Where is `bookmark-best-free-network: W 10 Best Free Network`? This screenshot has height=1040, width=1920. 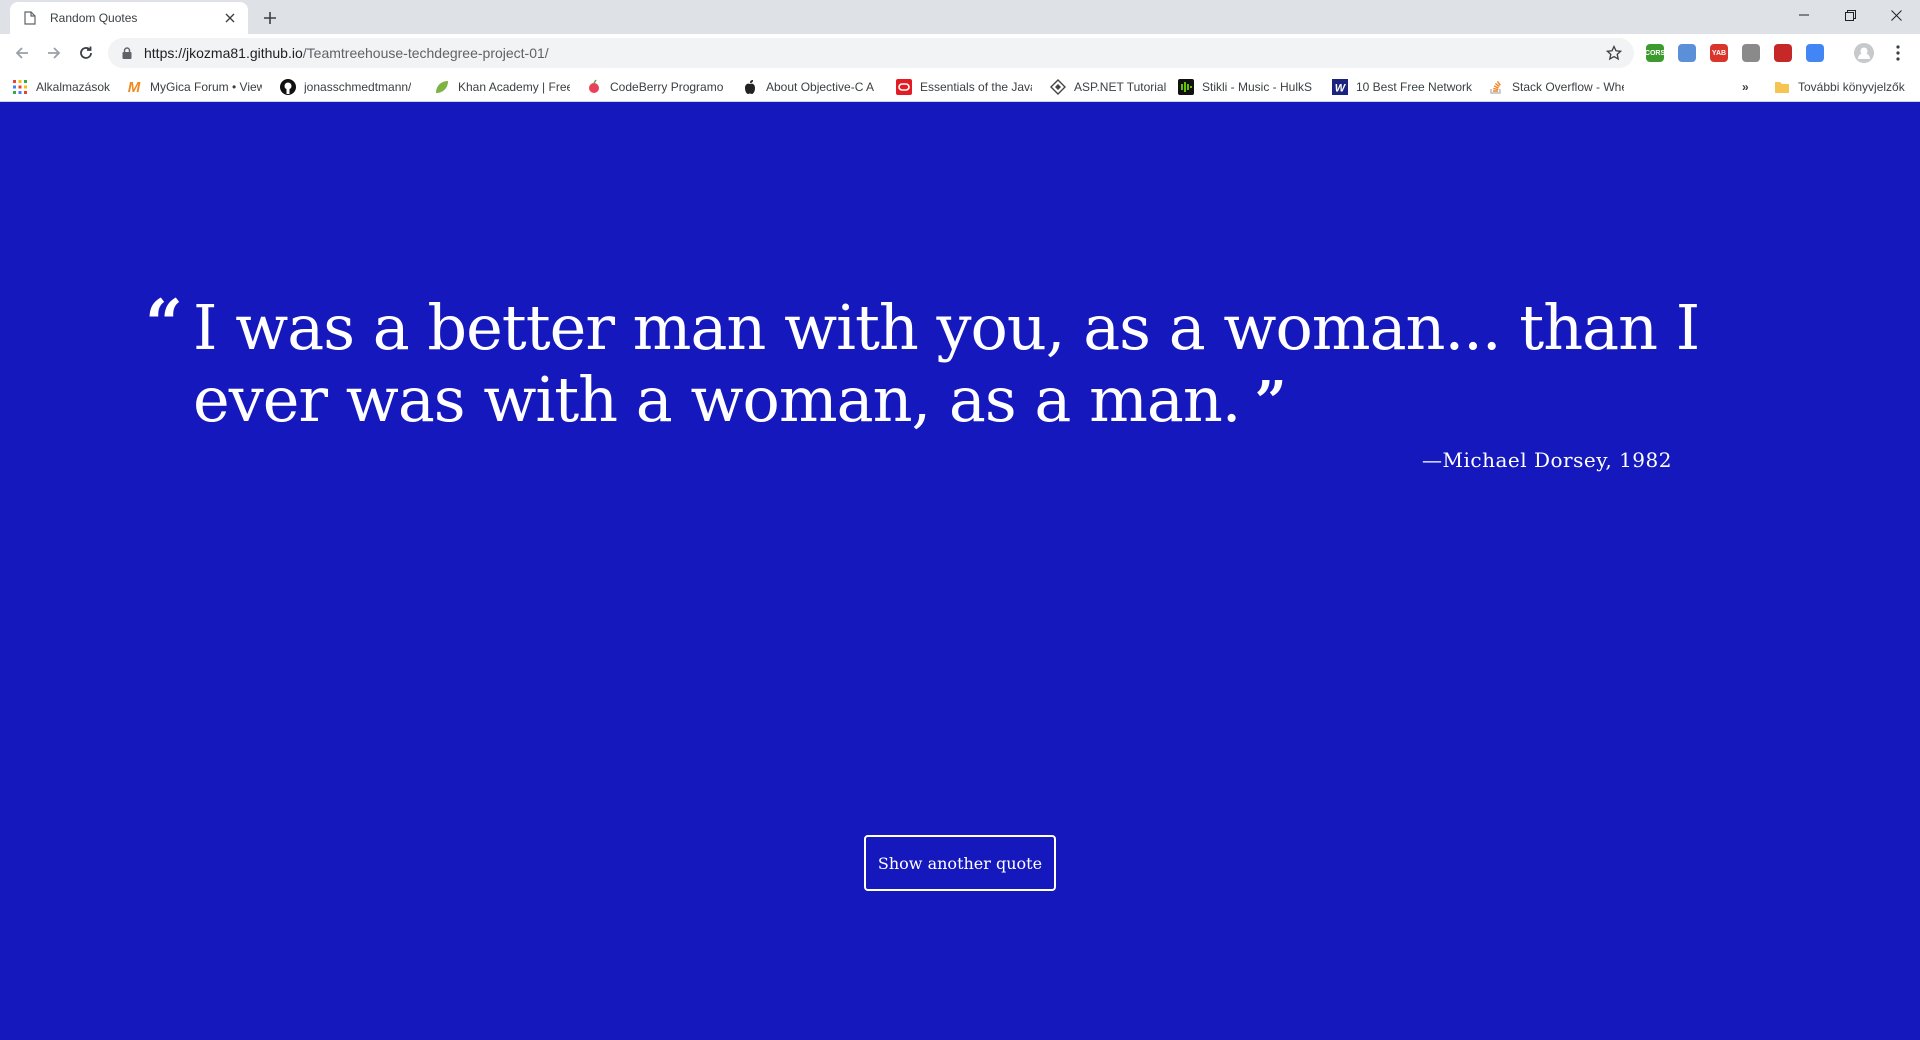
bookmark-best-free-network: W 10 Best Free Network is located at coordinates (1402, 87).